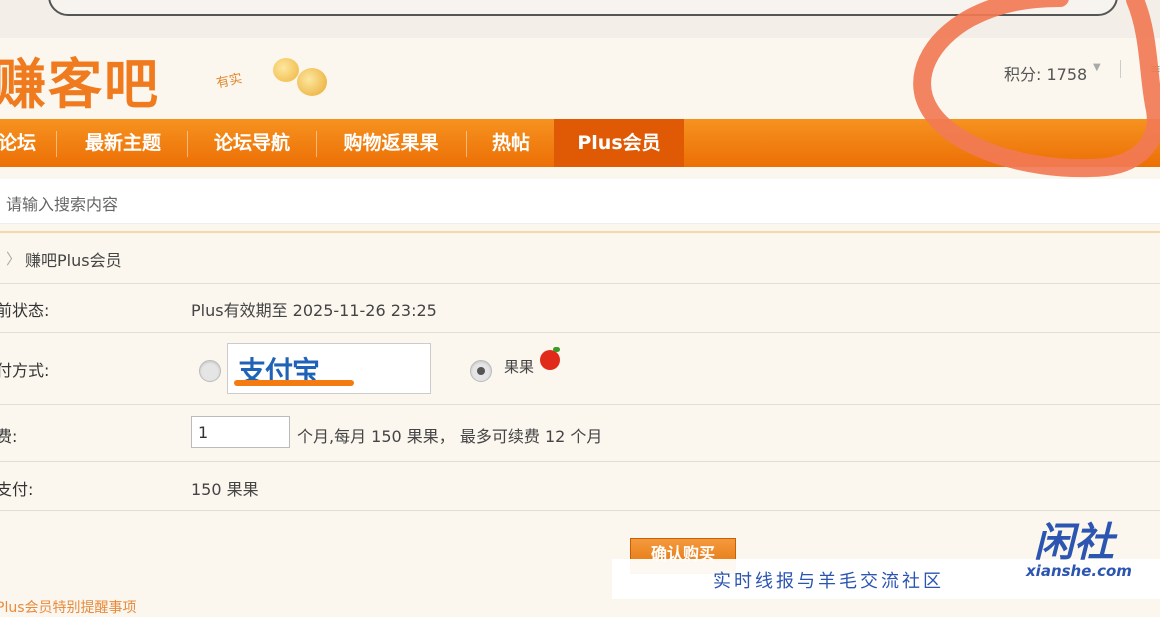 The image size is (1160, 617). What do you see at coordinates (14, 259) in the screenshot?
I see `breadcrumb-chevron-icon: 〉` at bounding box center [14, 259].